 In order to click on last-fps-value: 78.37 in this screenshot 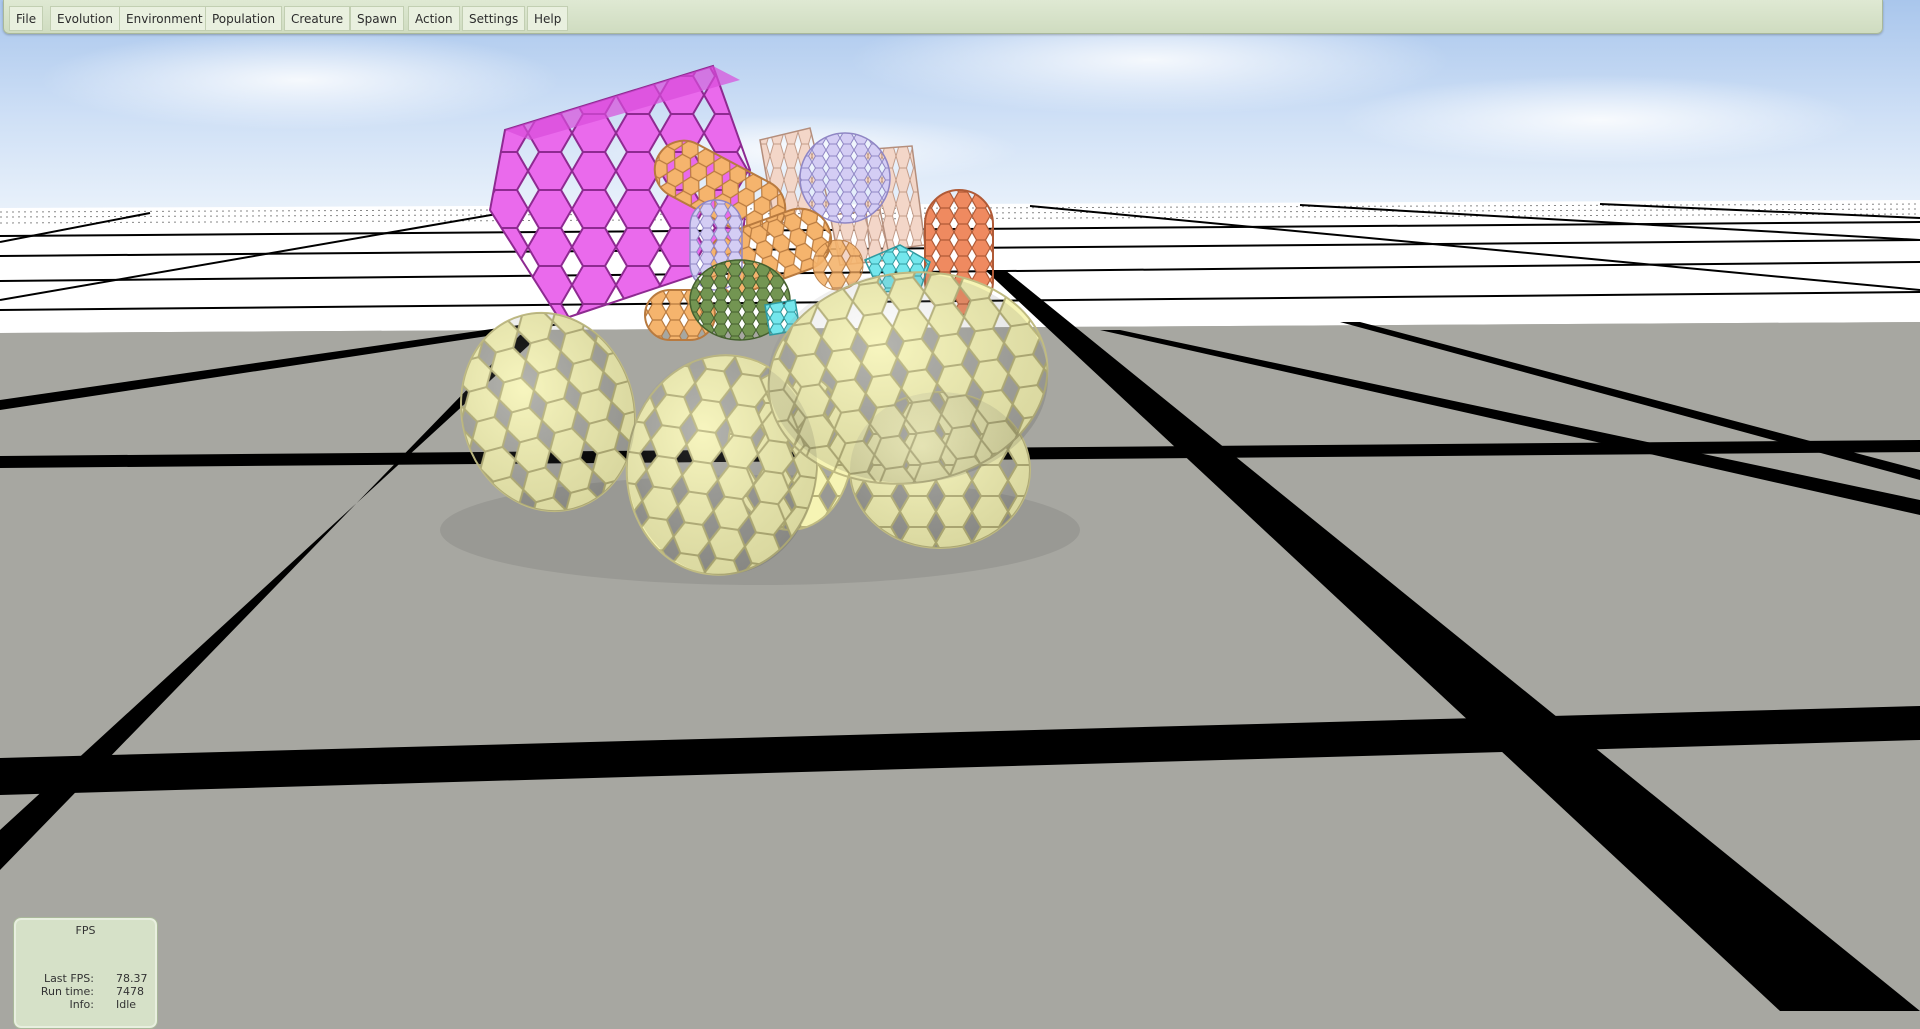, I will do `click(132, 978)`.